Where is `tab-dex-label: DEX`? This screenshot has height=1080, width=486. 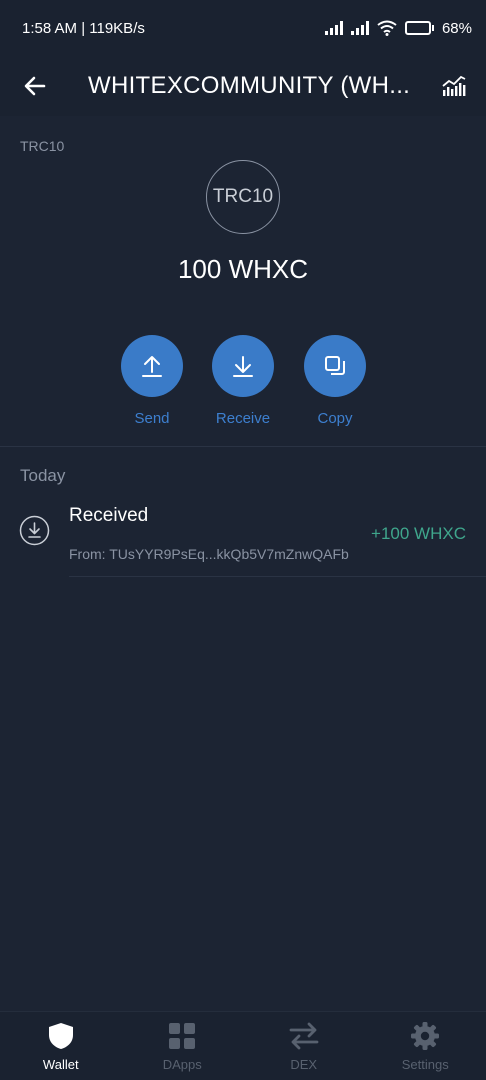
tab-dex-label: DEX is located at coordinates (304, 1064).